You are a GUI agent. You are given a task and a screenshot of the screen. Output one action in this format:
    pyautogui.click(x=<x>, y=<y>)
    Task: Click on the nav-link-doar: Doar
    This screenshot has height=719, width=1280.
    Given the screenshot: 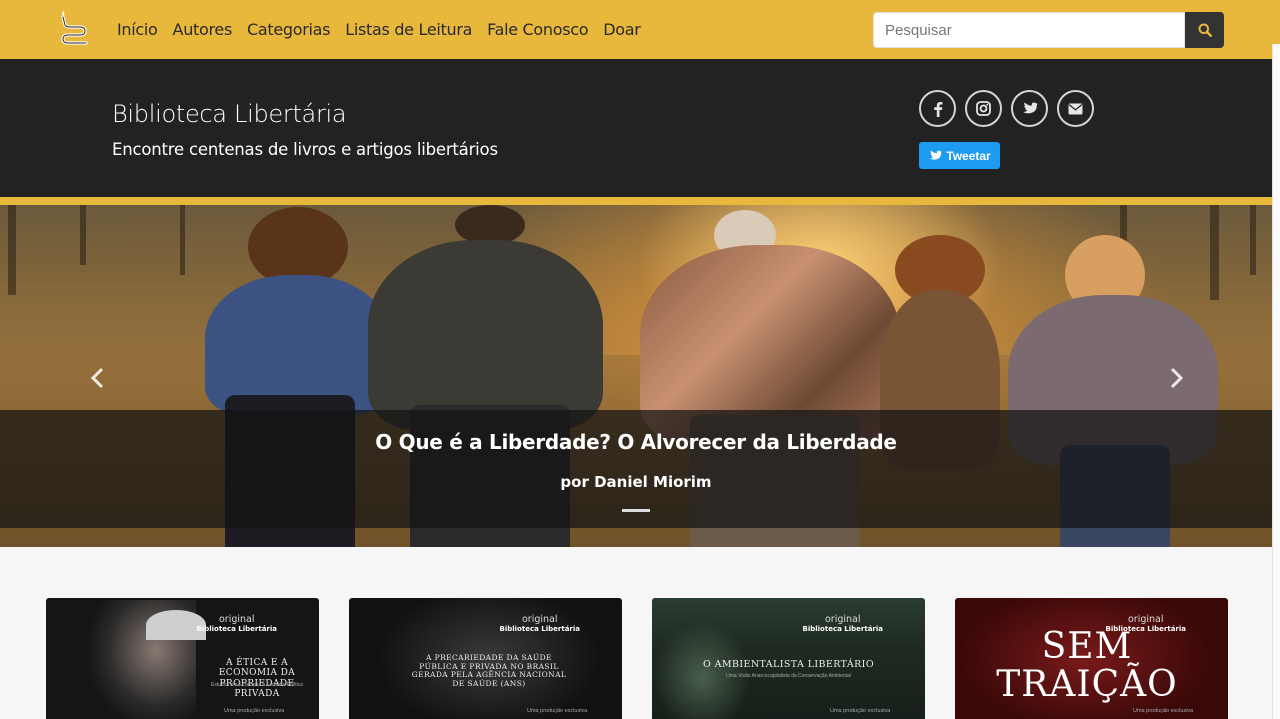 What is the action you would take?
    pyautogui.click(x=622, y=29)
    